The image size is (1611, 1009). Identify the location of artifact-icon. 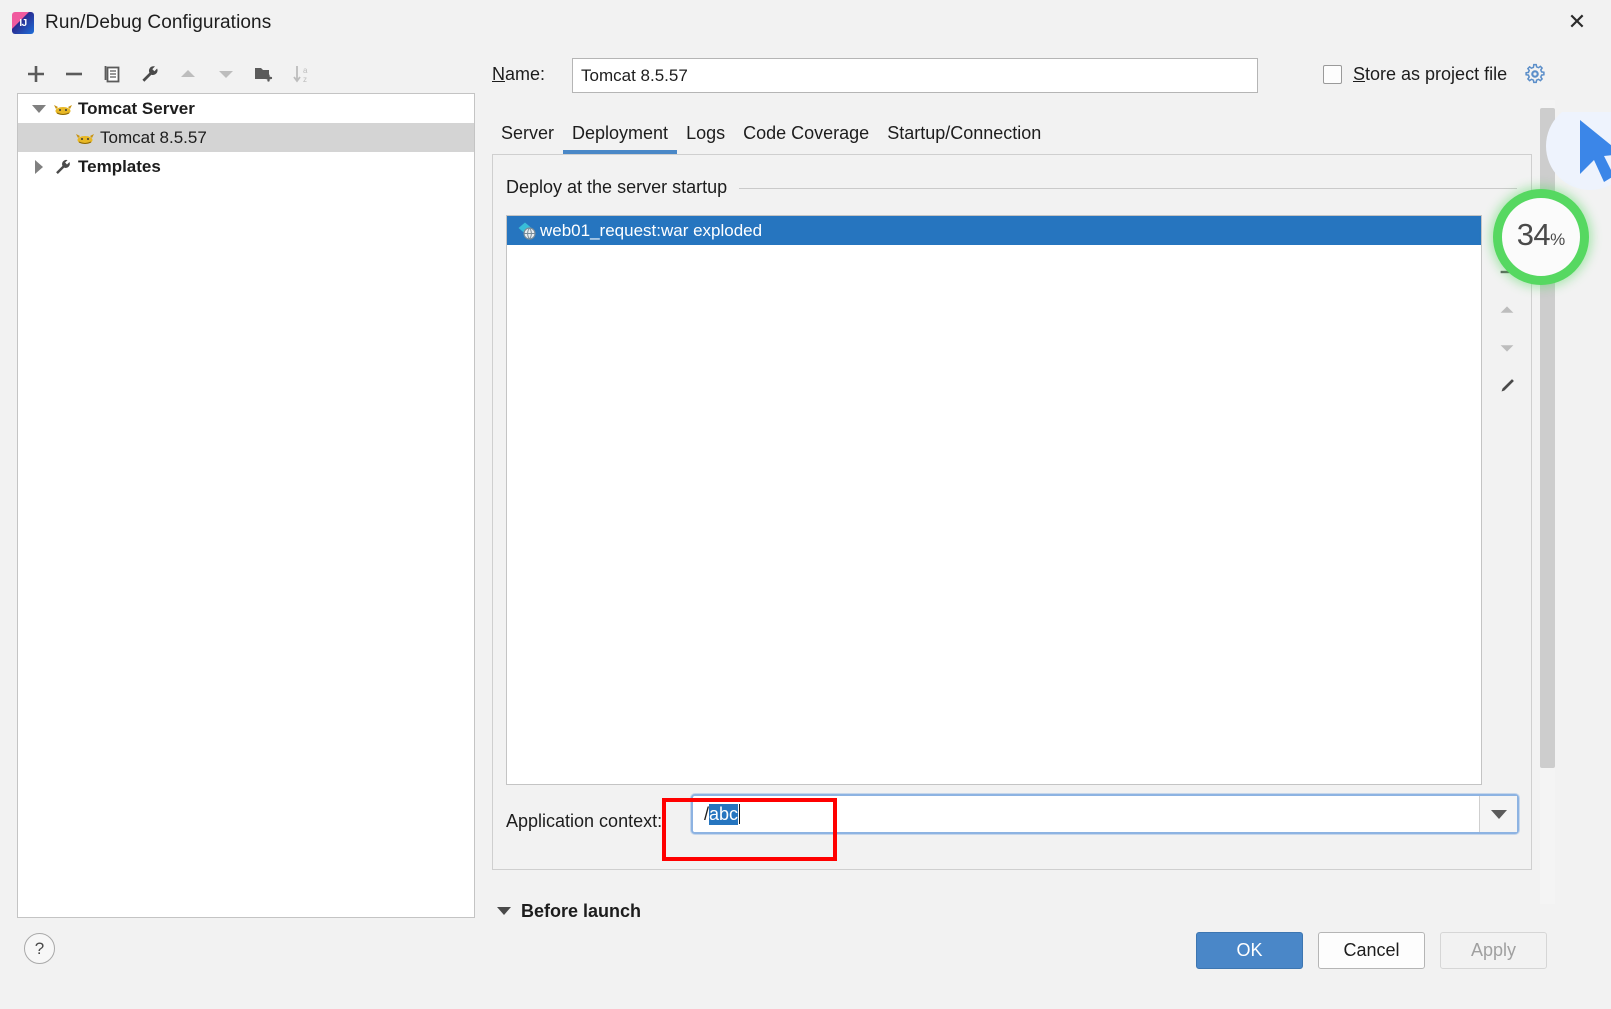
(527, 231).